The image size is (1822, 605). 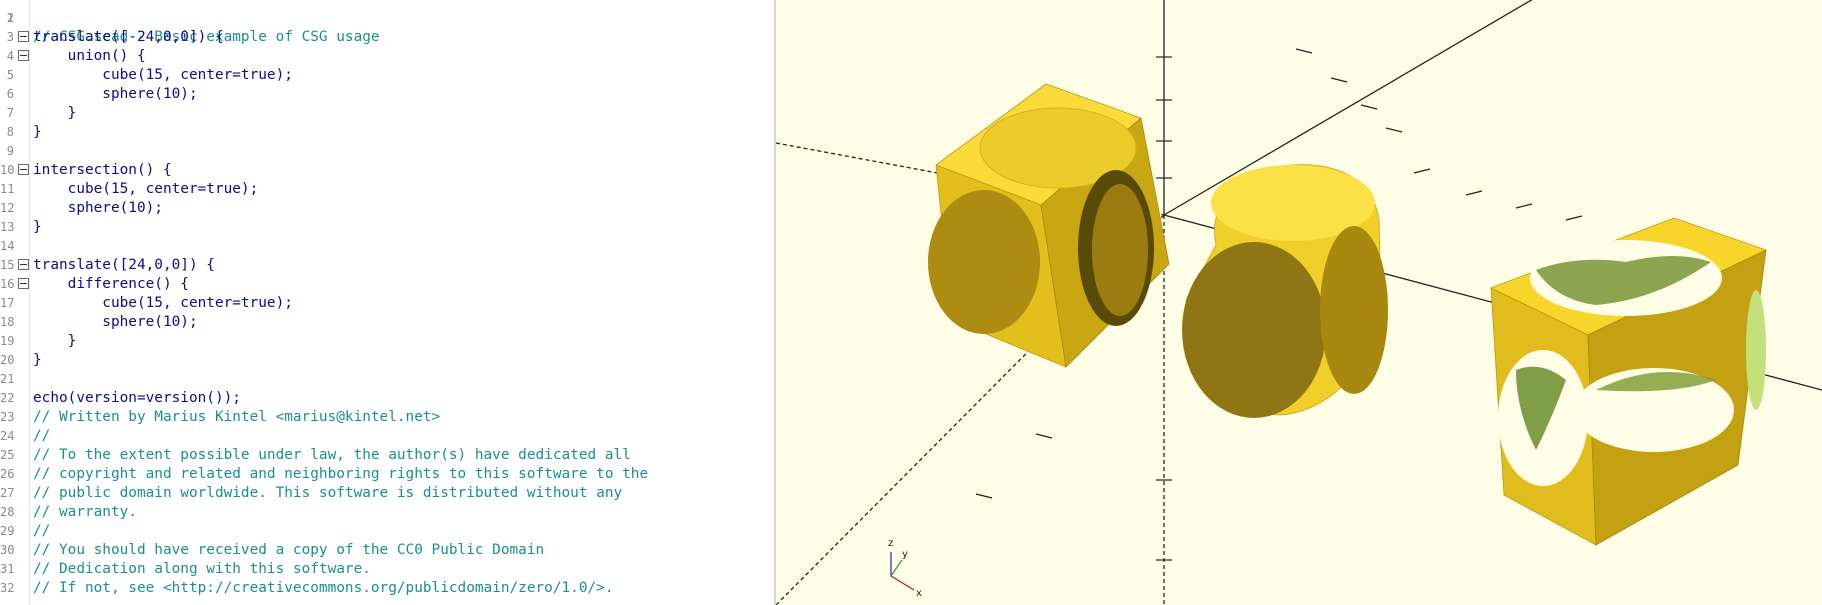 What do you see at coordinates (7, 531) in the screenshot?
I see `line-number: 29` at bounding box center [7, 531].